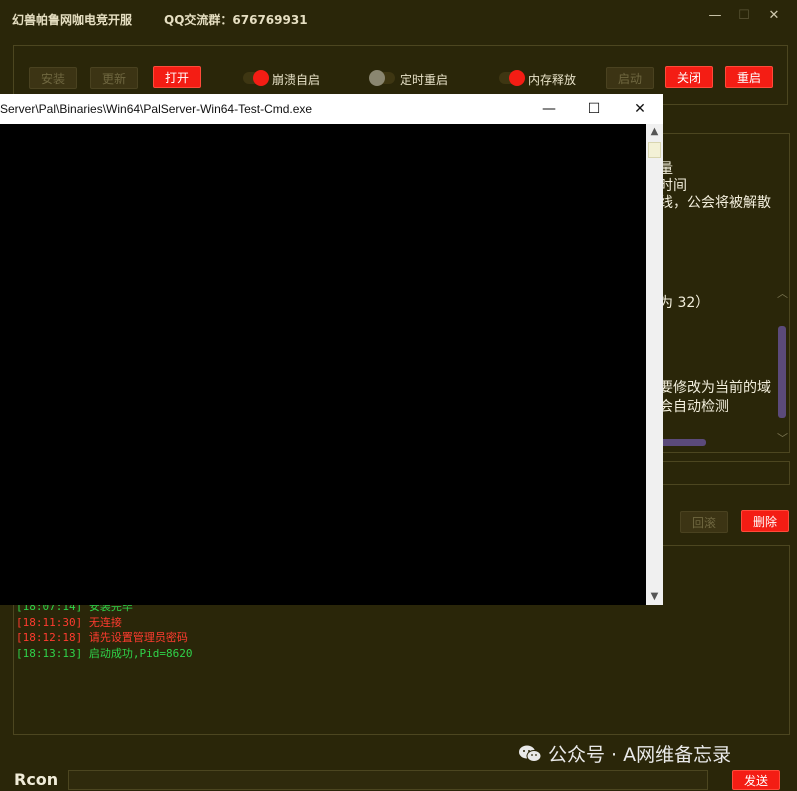 Image resolution: width=797 pixels, height=791 pixels. I want to click on log-line: [18:12:18] 请先设置管理员密码, so click(102, 637).